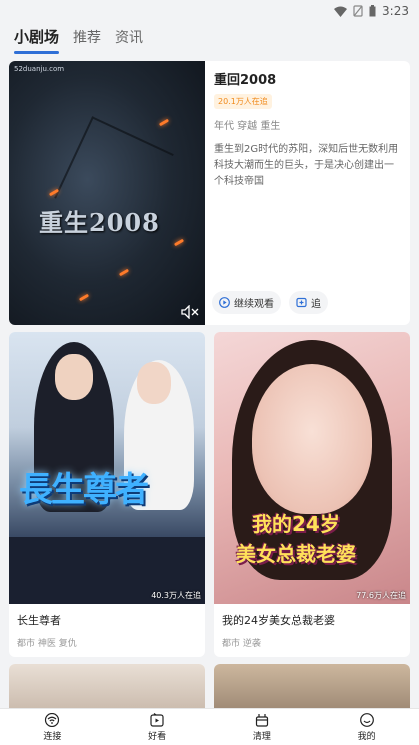  I want to click on drama-title: 长生尊者, so click(39, 620).